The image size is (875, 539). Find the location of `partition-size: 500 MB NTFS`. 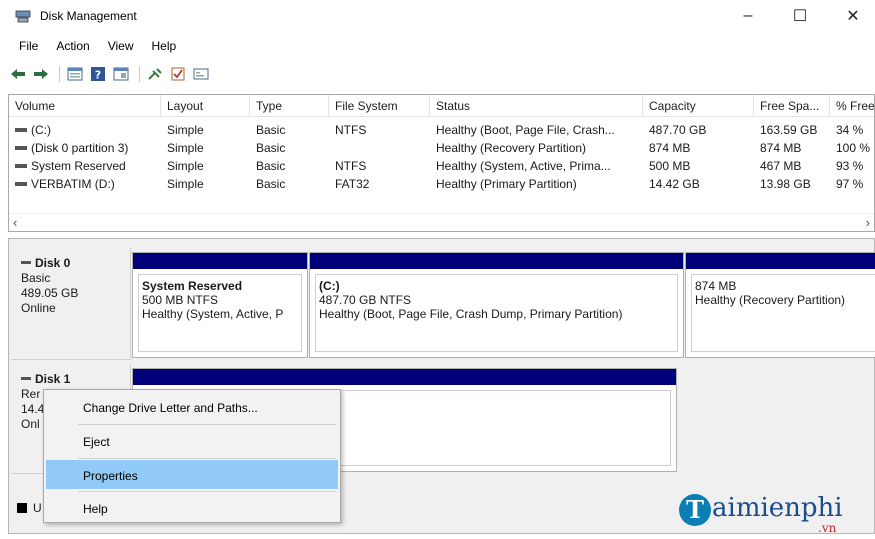

partition-size: 500 MB NTFS is located at coordinates (180, 300).